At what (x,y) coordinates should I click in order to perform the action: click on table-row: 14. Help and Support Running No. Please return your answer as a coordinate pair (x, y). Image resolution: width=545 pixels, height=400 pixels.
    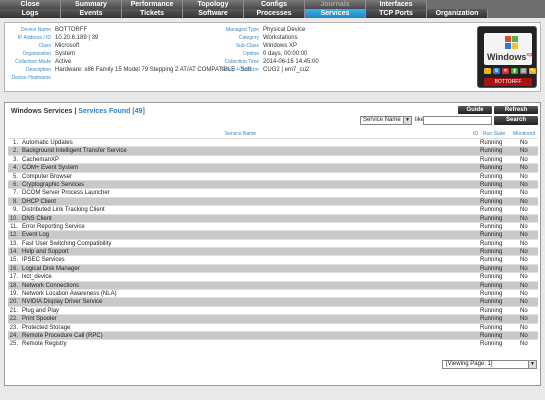
    Looking at the image, I should click on (273, 251).